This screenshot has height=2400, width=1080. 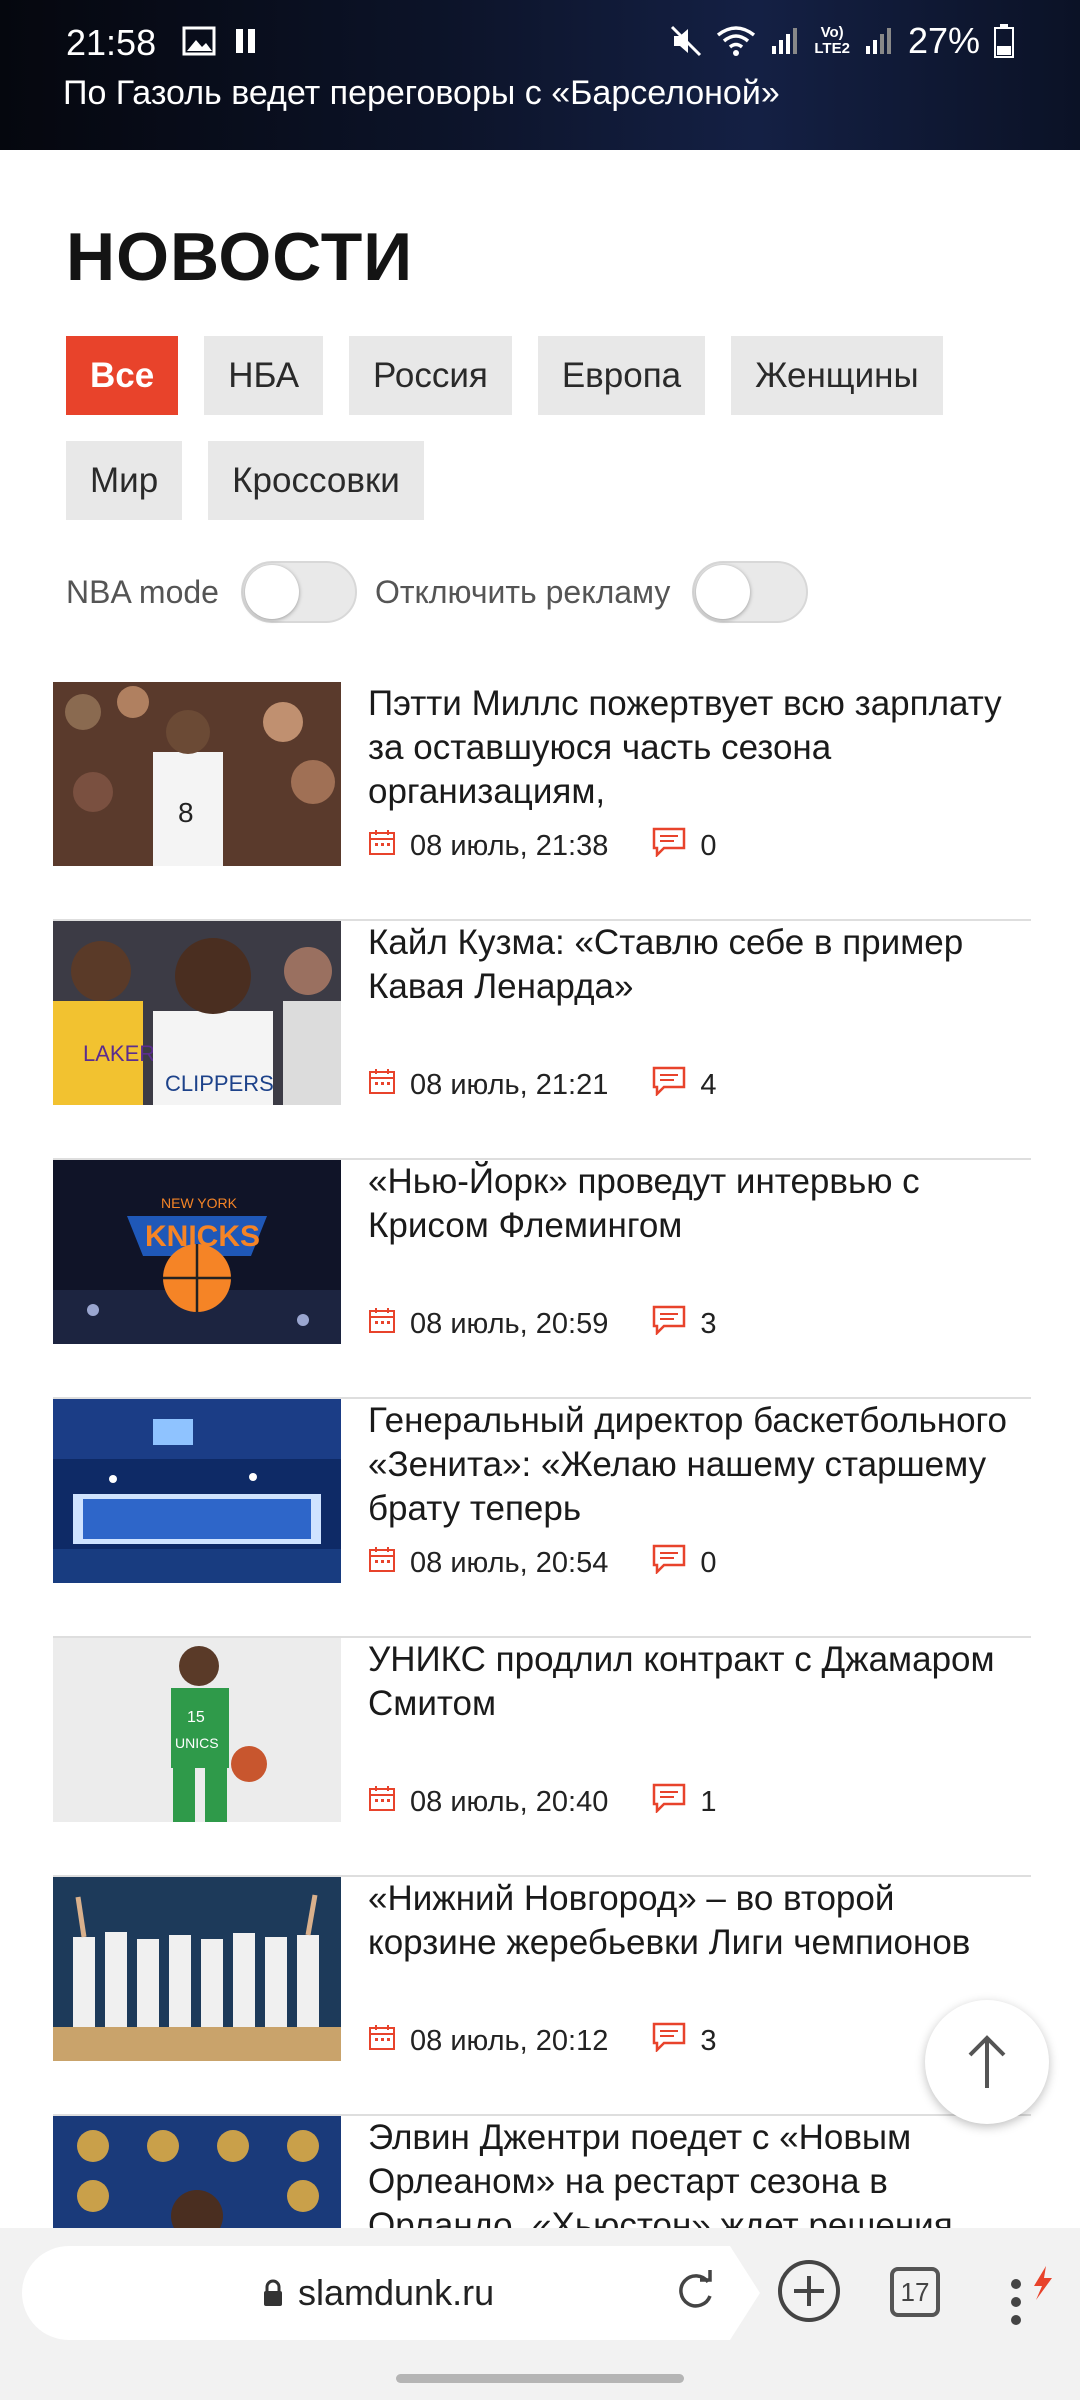 What do you see at coordinates (509, 1323) in the screenshot?
I see `news-date: 08 июль, 20:59` at bounding box center [509, 1323].